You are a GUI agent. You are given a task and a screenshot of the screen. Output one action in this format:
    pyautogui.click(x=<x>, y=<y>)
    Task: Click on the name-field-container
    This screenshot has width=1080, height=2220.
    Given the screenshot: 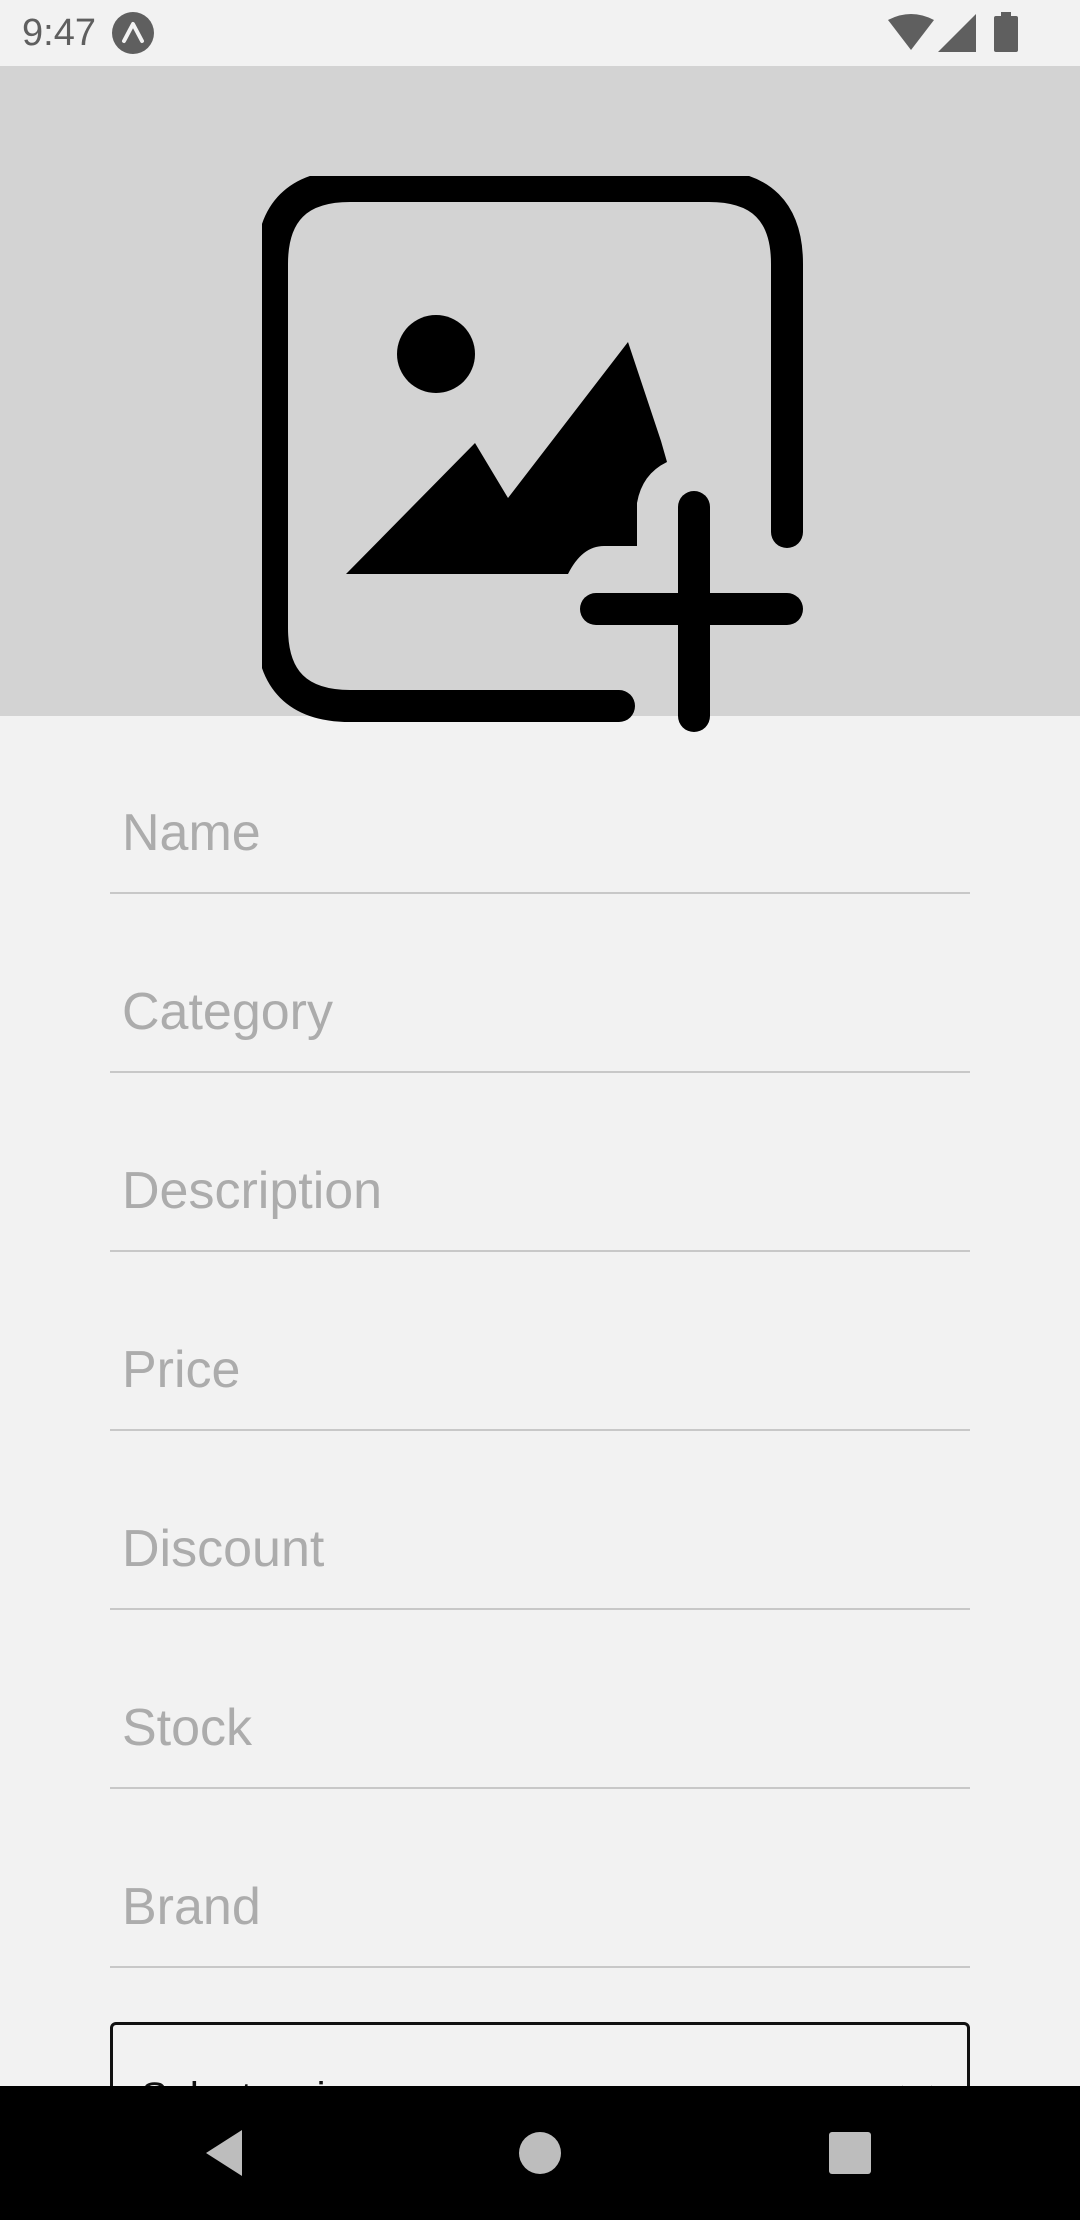 What is the action you would take?
    pyautogui.click(x=540, y=805)
    